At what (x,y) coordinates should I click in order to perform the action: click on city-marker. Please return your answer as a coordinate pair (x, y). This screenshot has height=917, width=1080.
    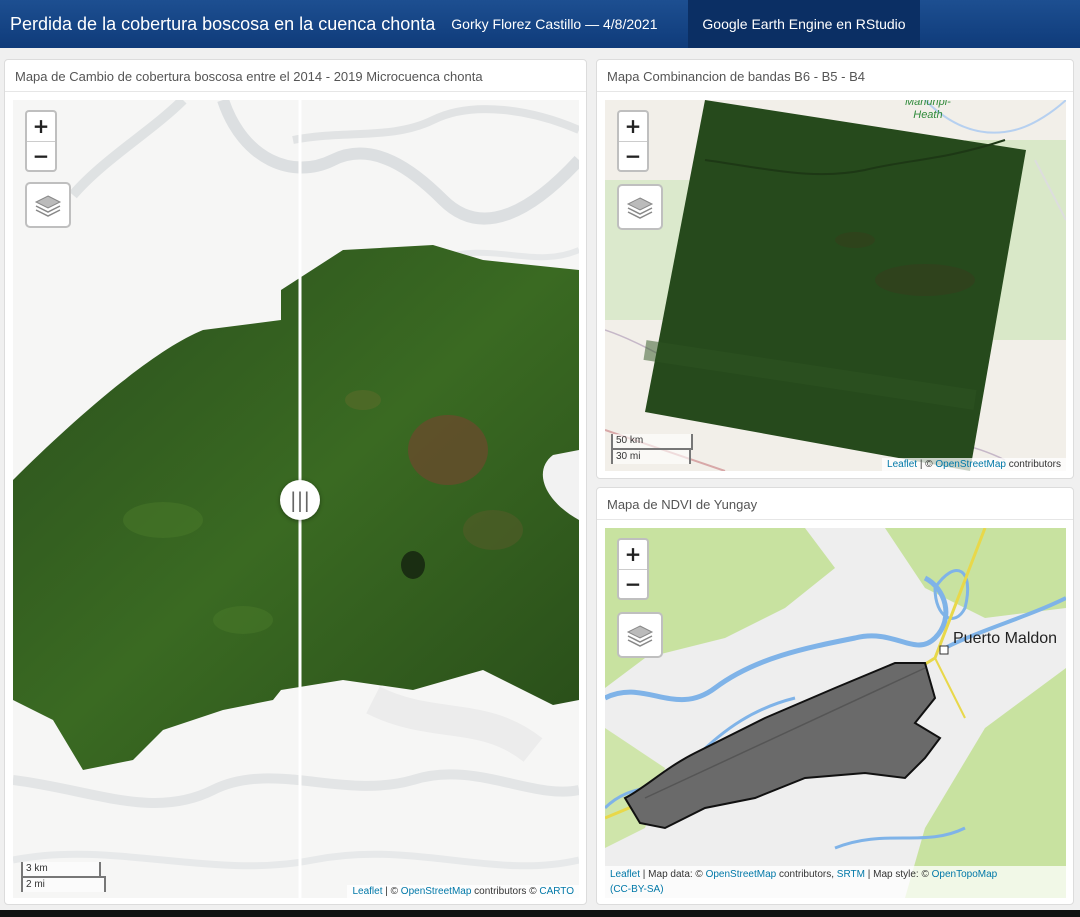
    Looking at the image, I should click on (944, 650).